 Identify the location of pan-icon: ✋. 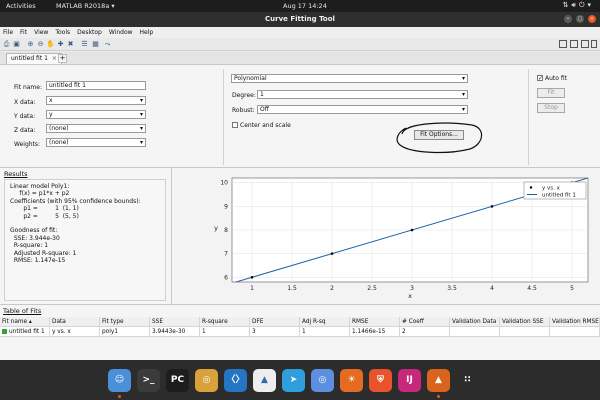
(50, 44).